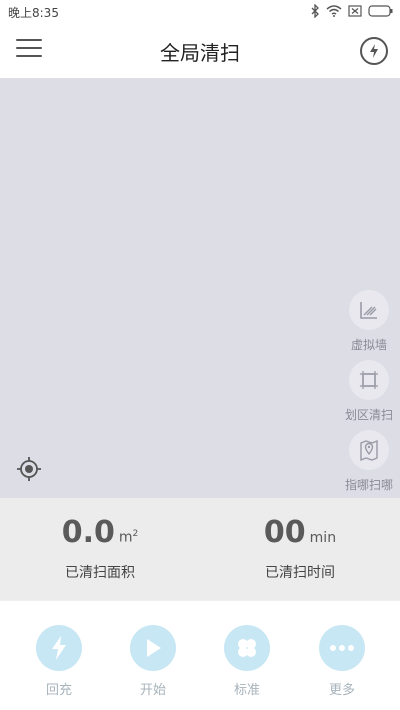 Image resolution: width=400 pixels, height=710 pixels. I want to click on status-bar: 晚上8:35, so click(200, 12).